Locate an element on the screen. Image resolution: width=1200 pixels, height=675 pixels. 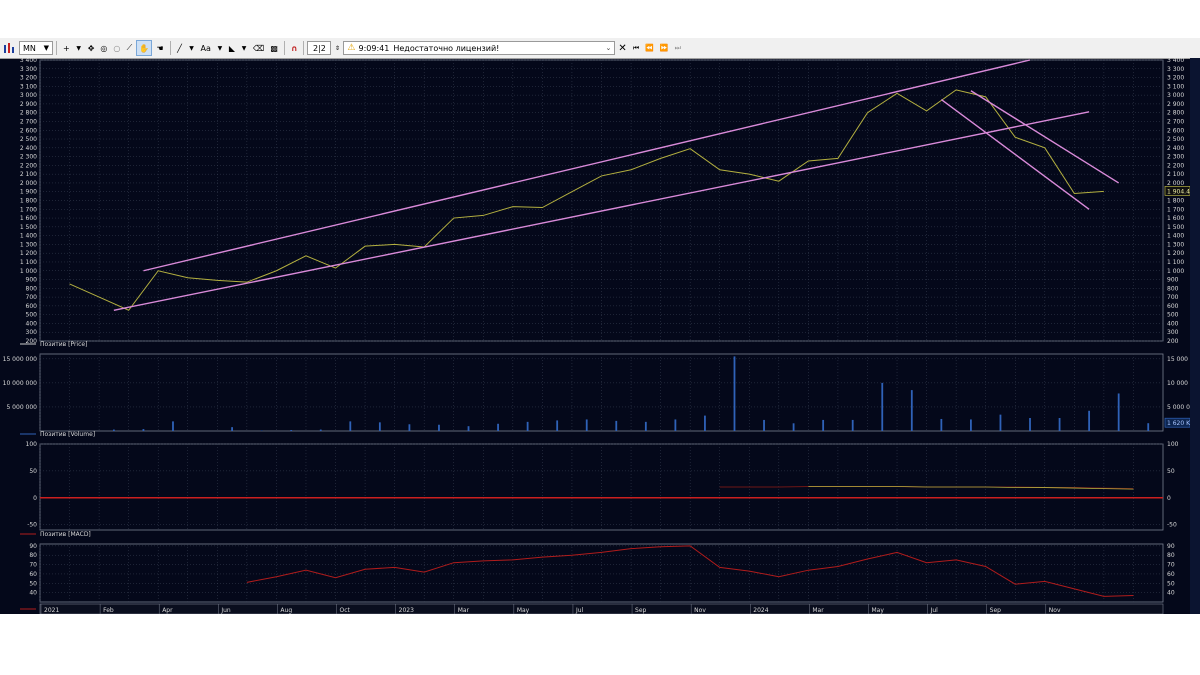
y-tick-label-left: 40 is located at coordinates (33, 593).